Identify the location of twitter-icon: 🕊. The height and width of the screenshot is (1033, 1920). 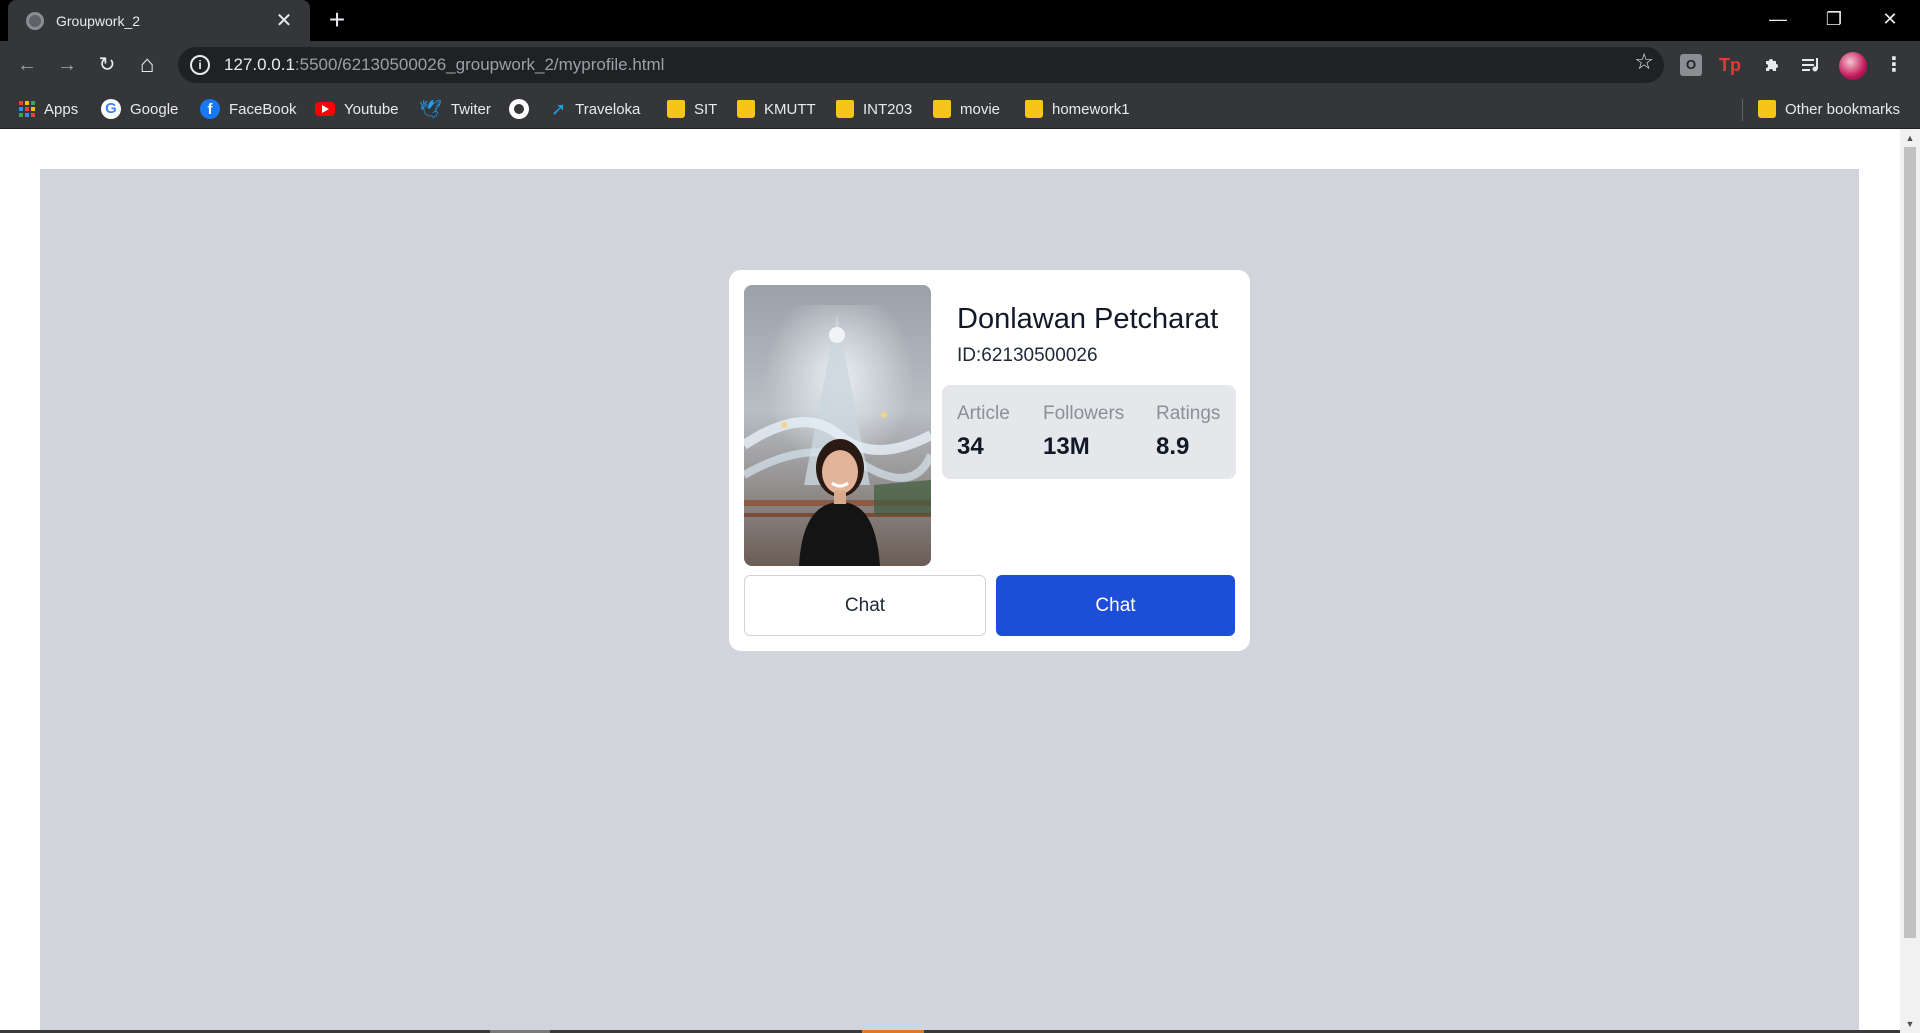
(430, 108).